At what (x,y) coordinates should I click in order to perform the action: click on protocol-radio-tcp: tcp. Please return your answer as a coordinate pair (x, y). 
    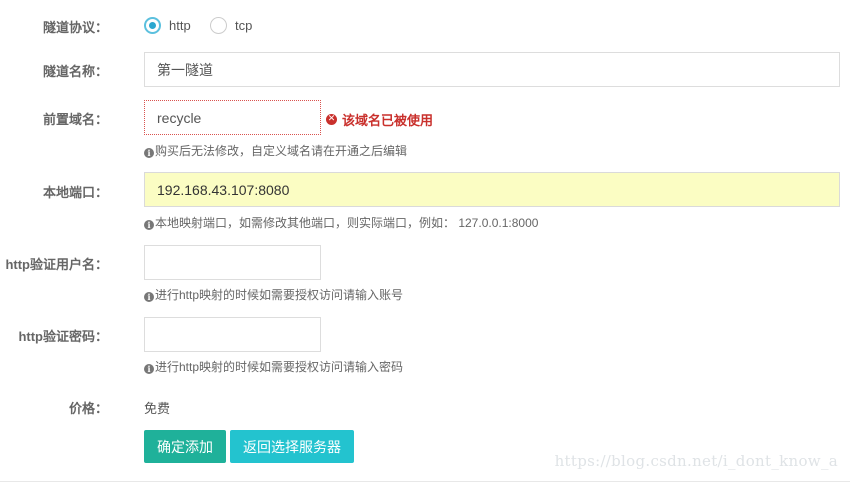
    Looking at the image, I should click on (231, 25).